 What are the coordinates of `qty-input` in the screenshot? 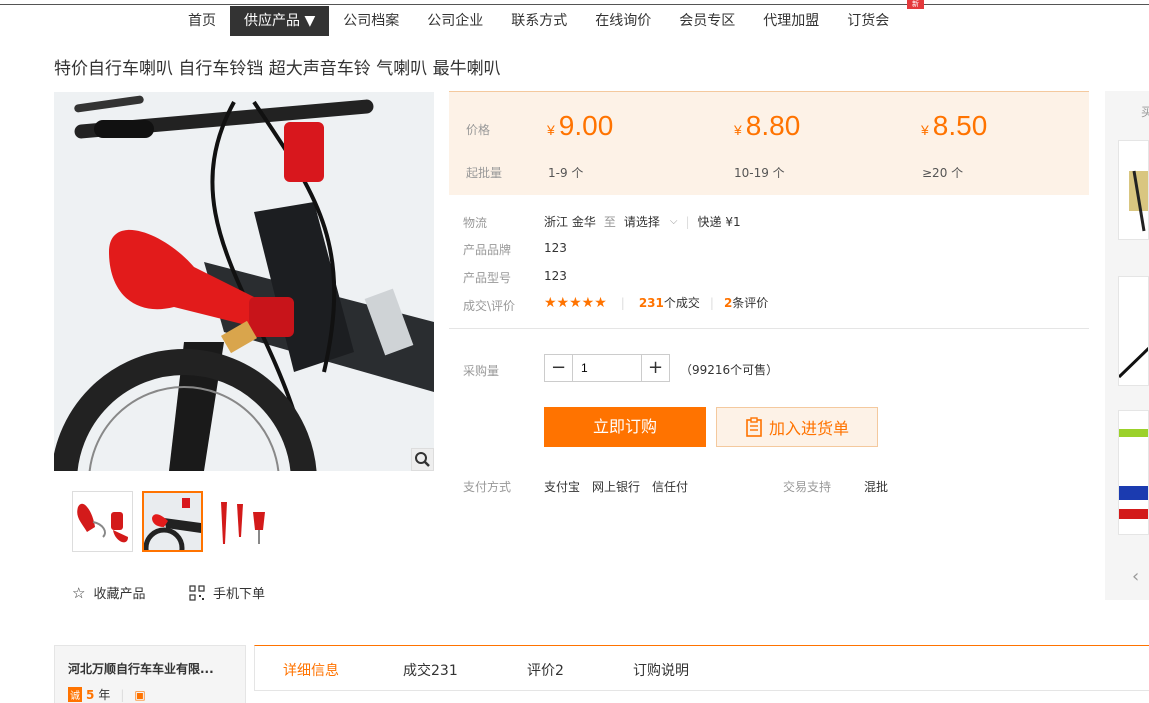 It's located at (607, 368).